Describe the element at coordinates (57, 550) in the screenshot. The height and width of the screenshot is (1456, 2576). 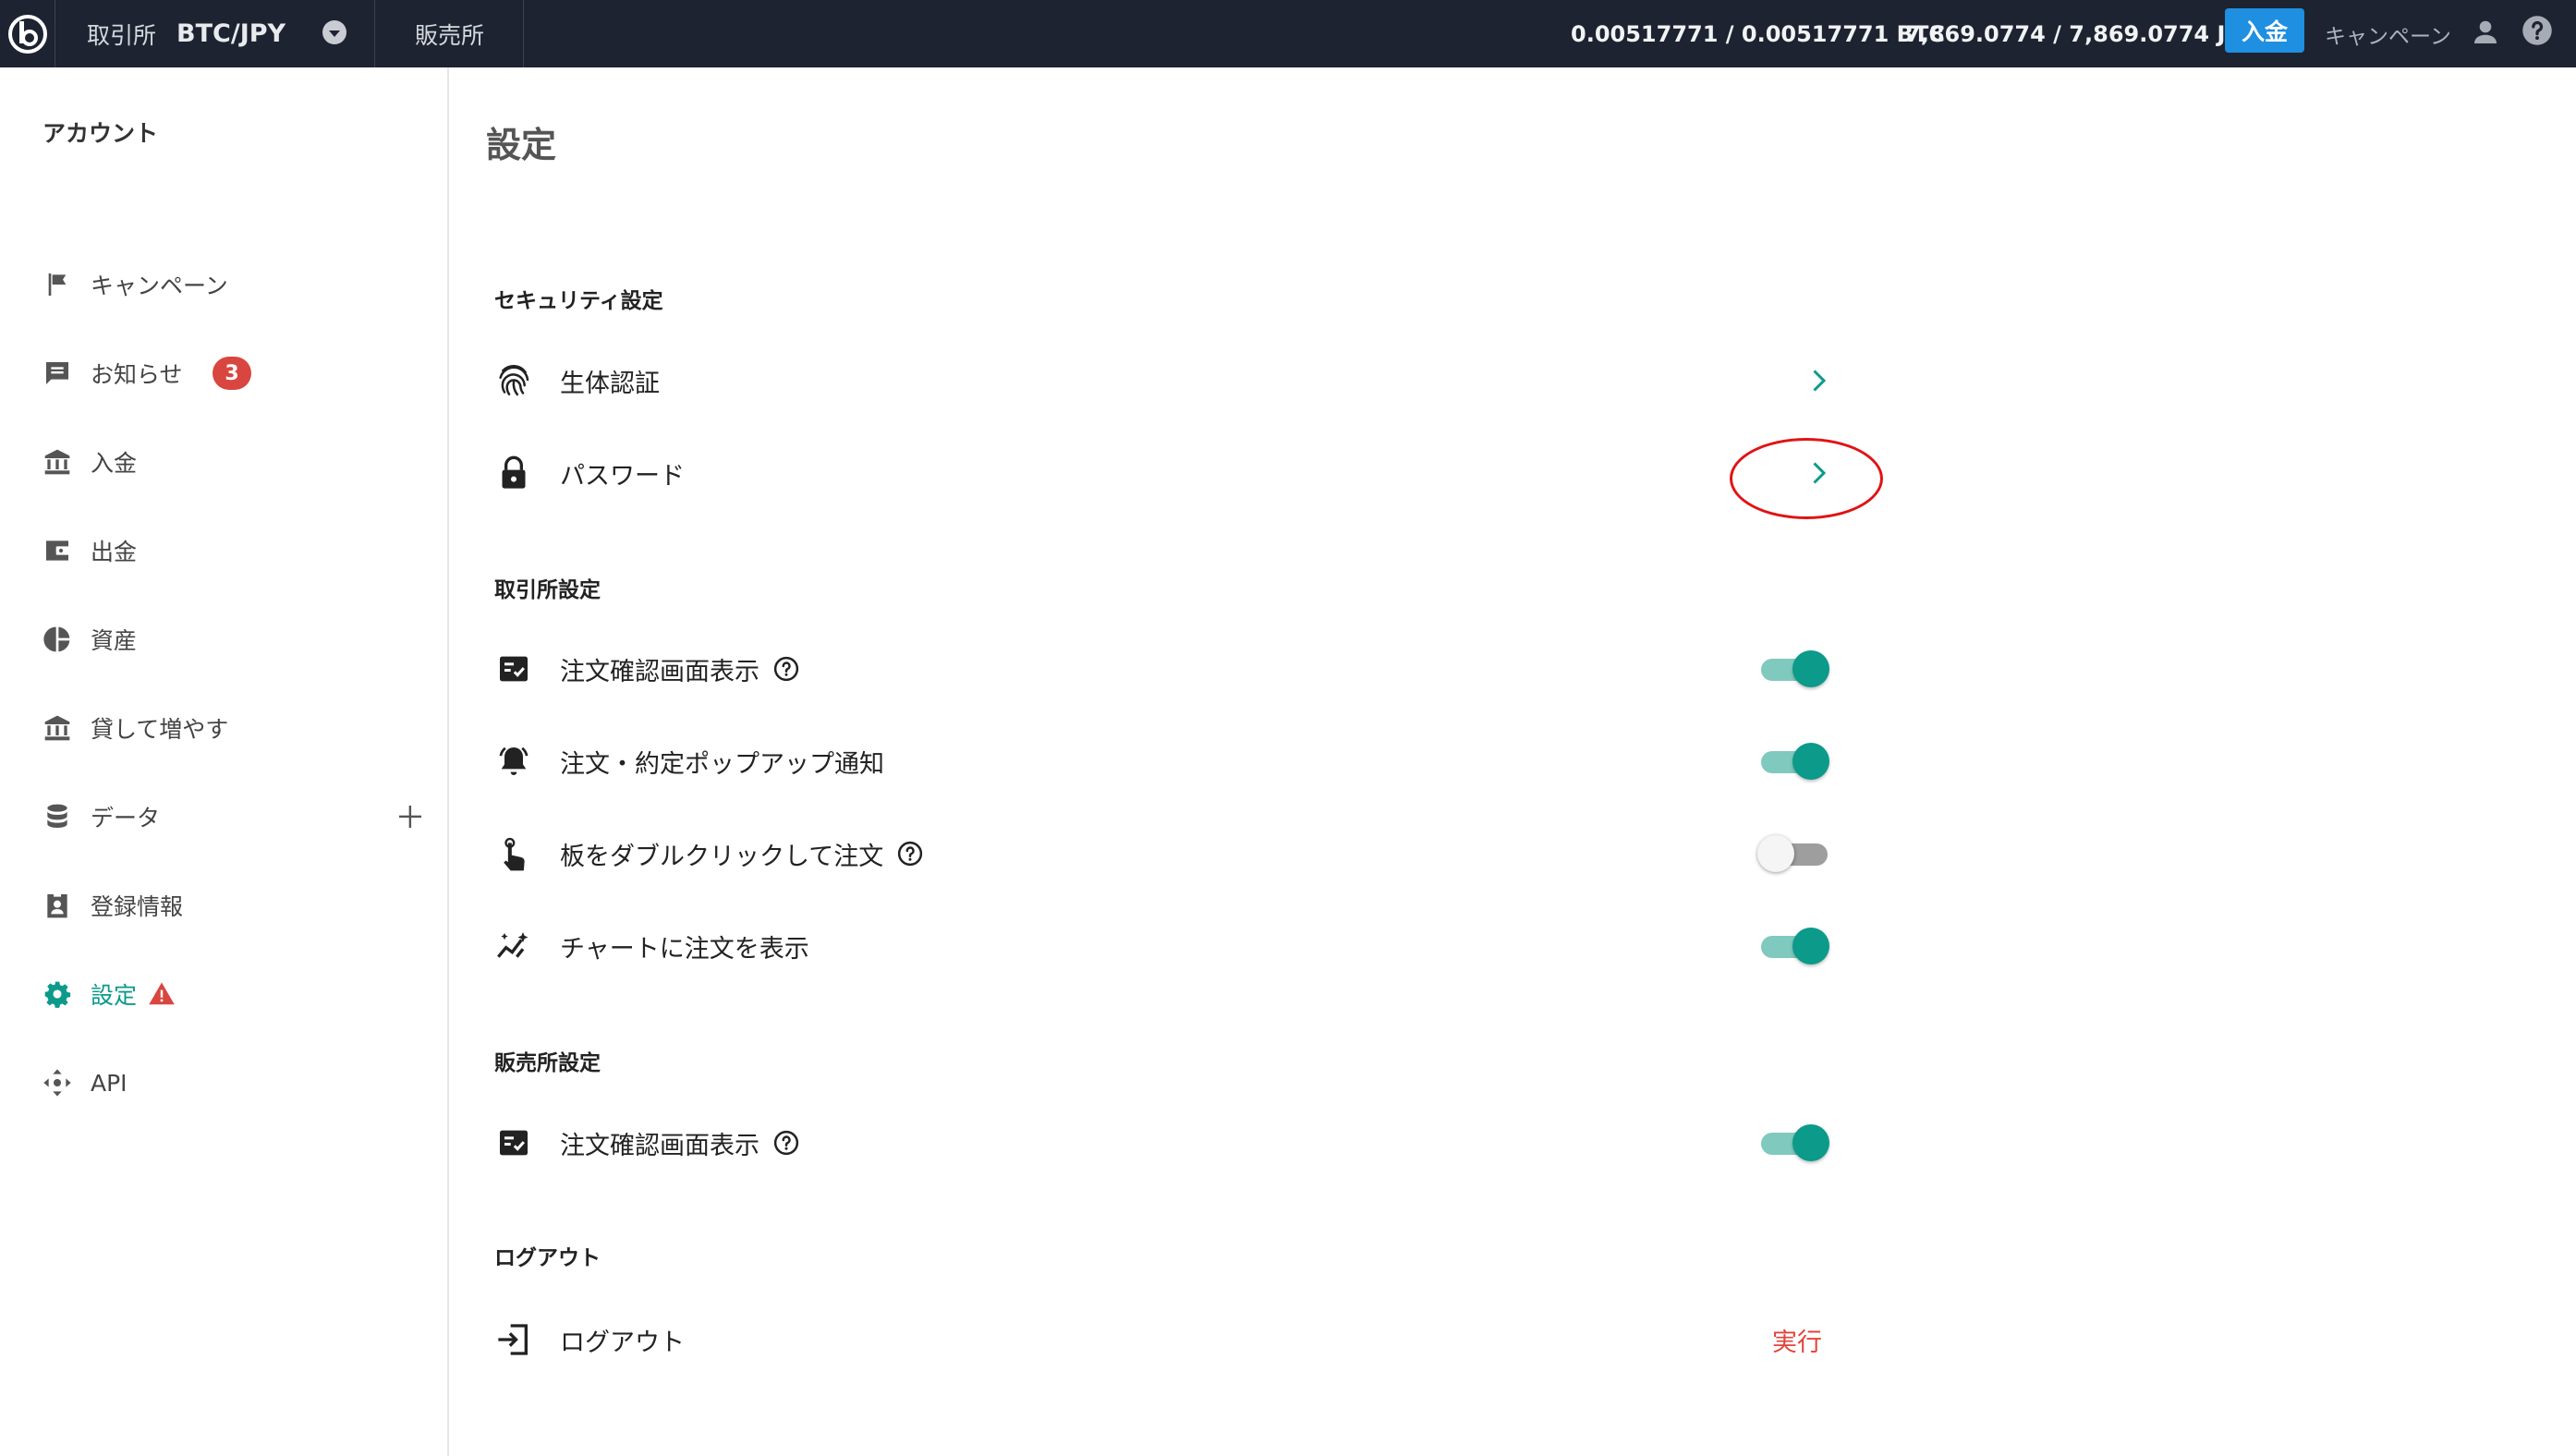
I see `wallet-icon` at that location.